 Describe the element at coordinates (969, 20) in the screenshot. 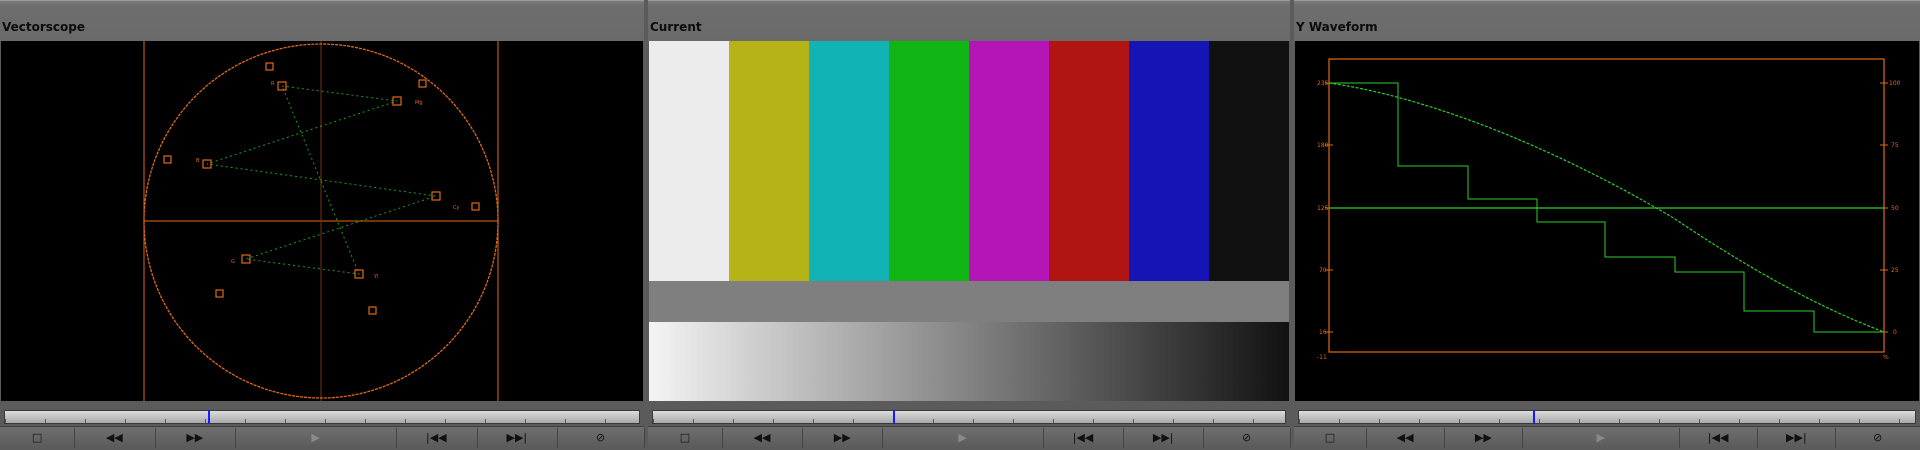

I see `panel-titlebar: Current` at that location.